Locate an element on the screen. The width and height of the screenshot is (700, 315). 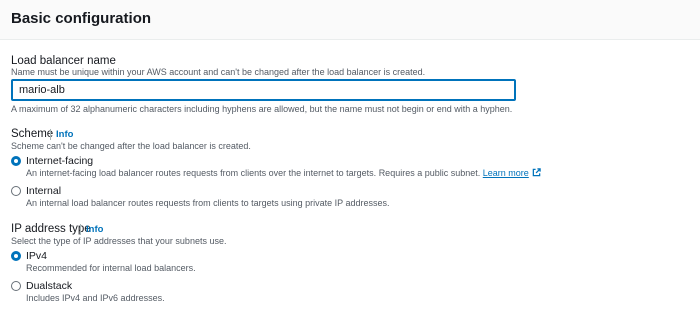
ip-type-info-link: Info is located at coordinates (94, 229).